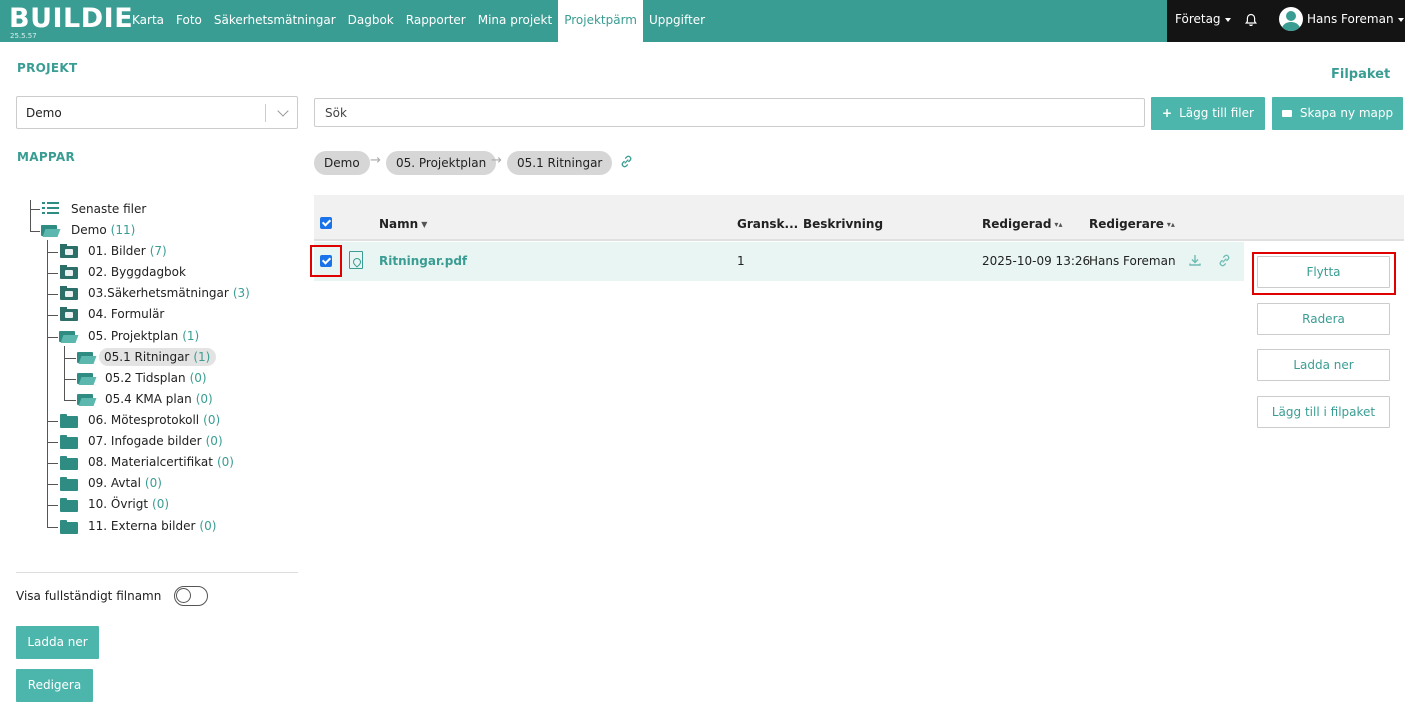  Describe the element at coordinates (50, 208) in the screenshot. I see `list-icon` at that location.